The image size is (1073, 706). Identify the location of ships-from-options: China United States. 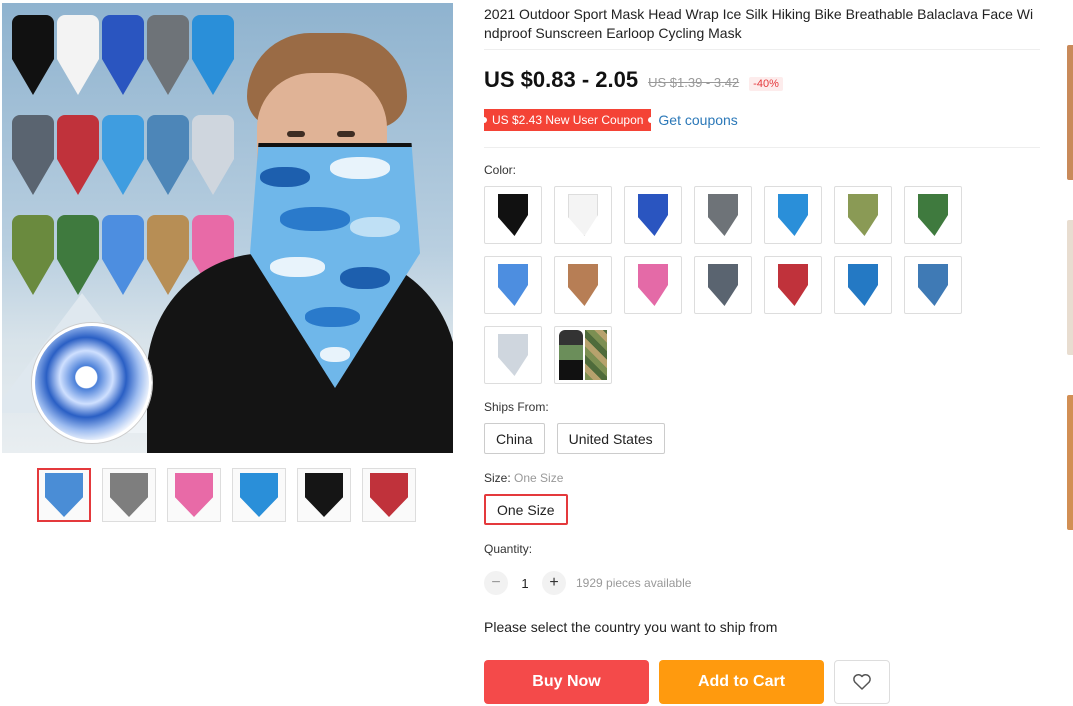
(574, 438).